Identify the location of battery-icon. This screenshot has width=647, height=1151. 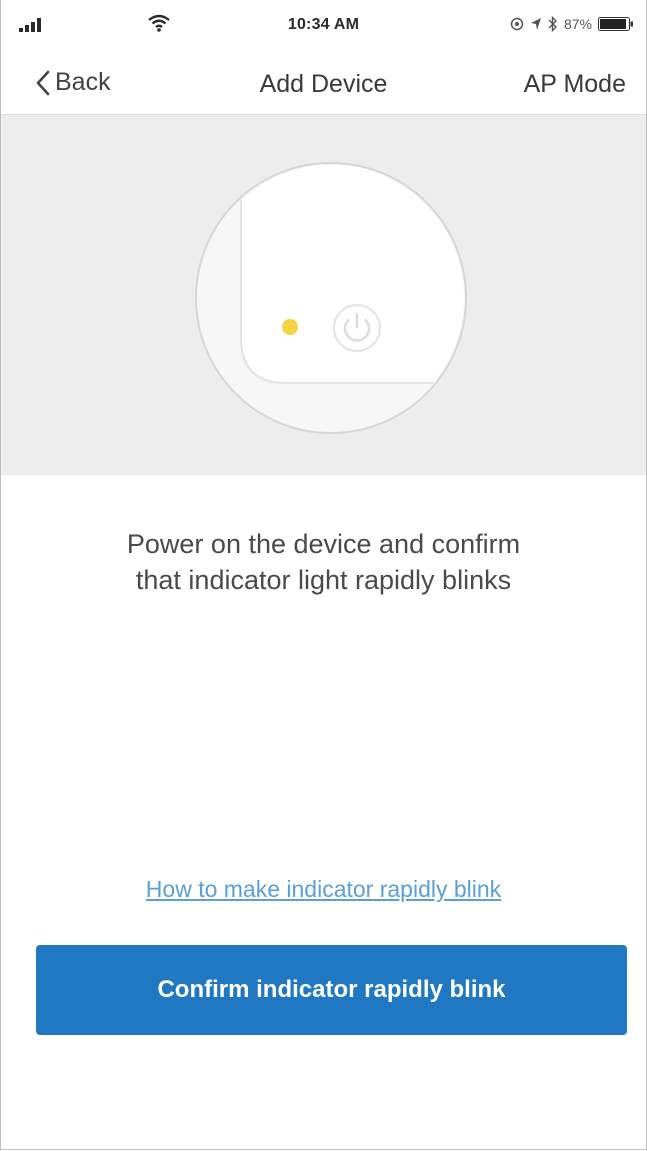
(615, 24).